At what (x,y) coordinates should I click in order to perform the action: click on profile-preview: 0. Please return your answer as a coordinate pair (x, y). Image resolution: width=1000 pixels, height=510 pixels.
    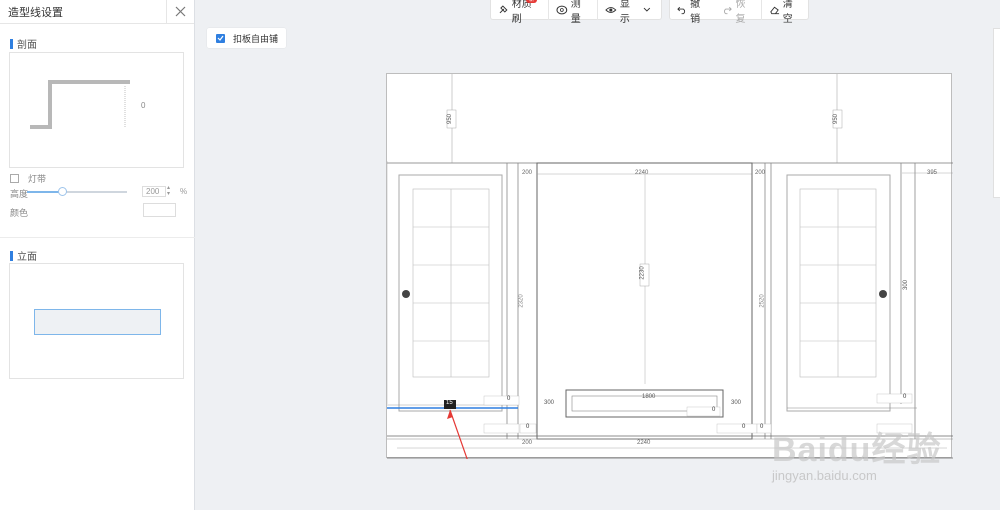
    Looking at the image, I should click on (96, 110).